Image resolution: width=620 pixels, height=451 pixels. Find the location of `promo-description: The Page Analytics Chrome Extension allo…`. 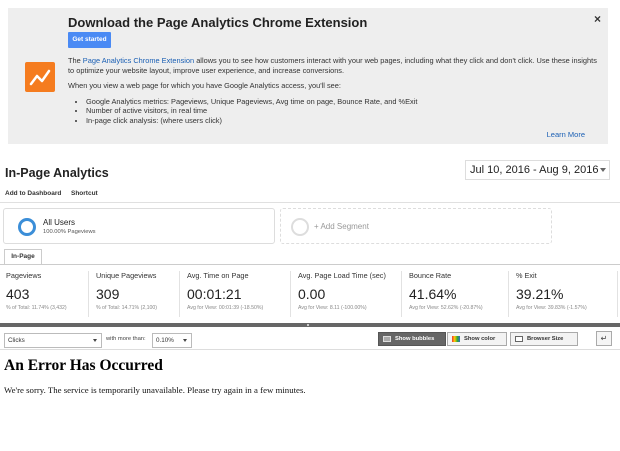

promo-description: The Page Analytics Chrome Extension allo… is located at coordinates (333, 90).